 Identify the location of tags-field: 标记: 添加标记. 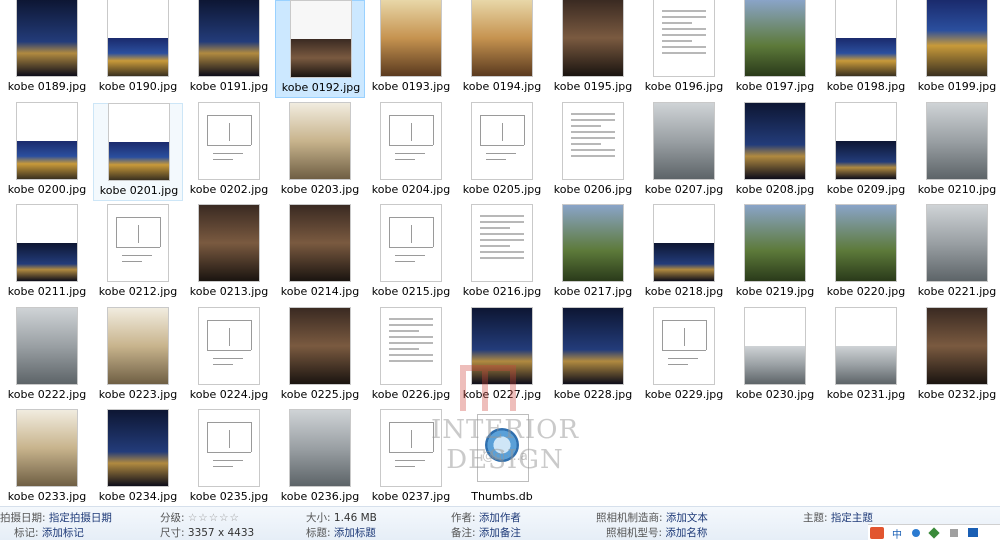
(49, 532).